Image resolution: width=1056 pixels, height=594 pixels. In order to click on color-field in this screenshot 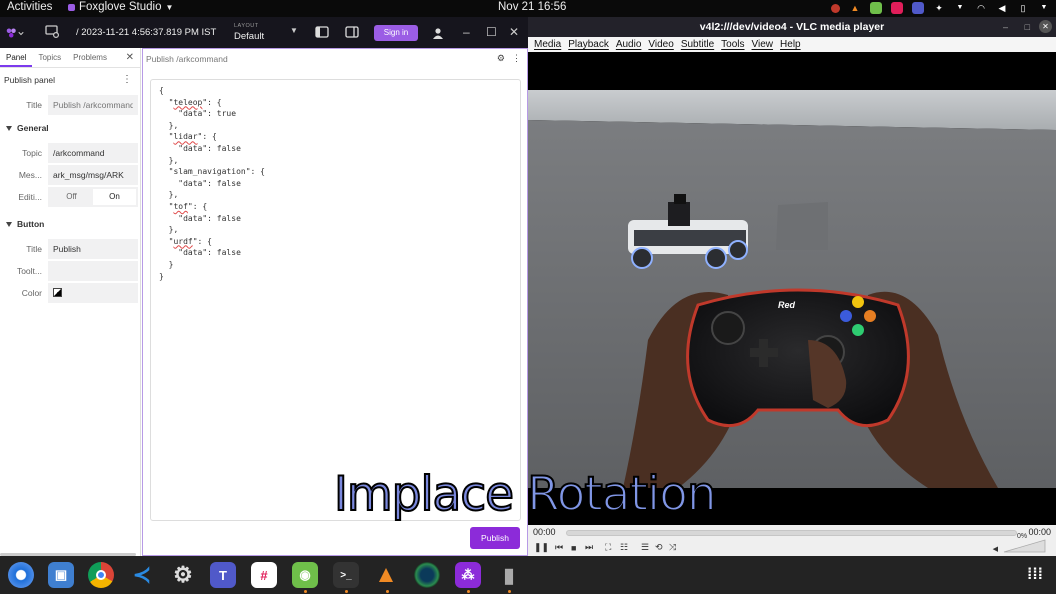, I will do `click(93, 293)`.